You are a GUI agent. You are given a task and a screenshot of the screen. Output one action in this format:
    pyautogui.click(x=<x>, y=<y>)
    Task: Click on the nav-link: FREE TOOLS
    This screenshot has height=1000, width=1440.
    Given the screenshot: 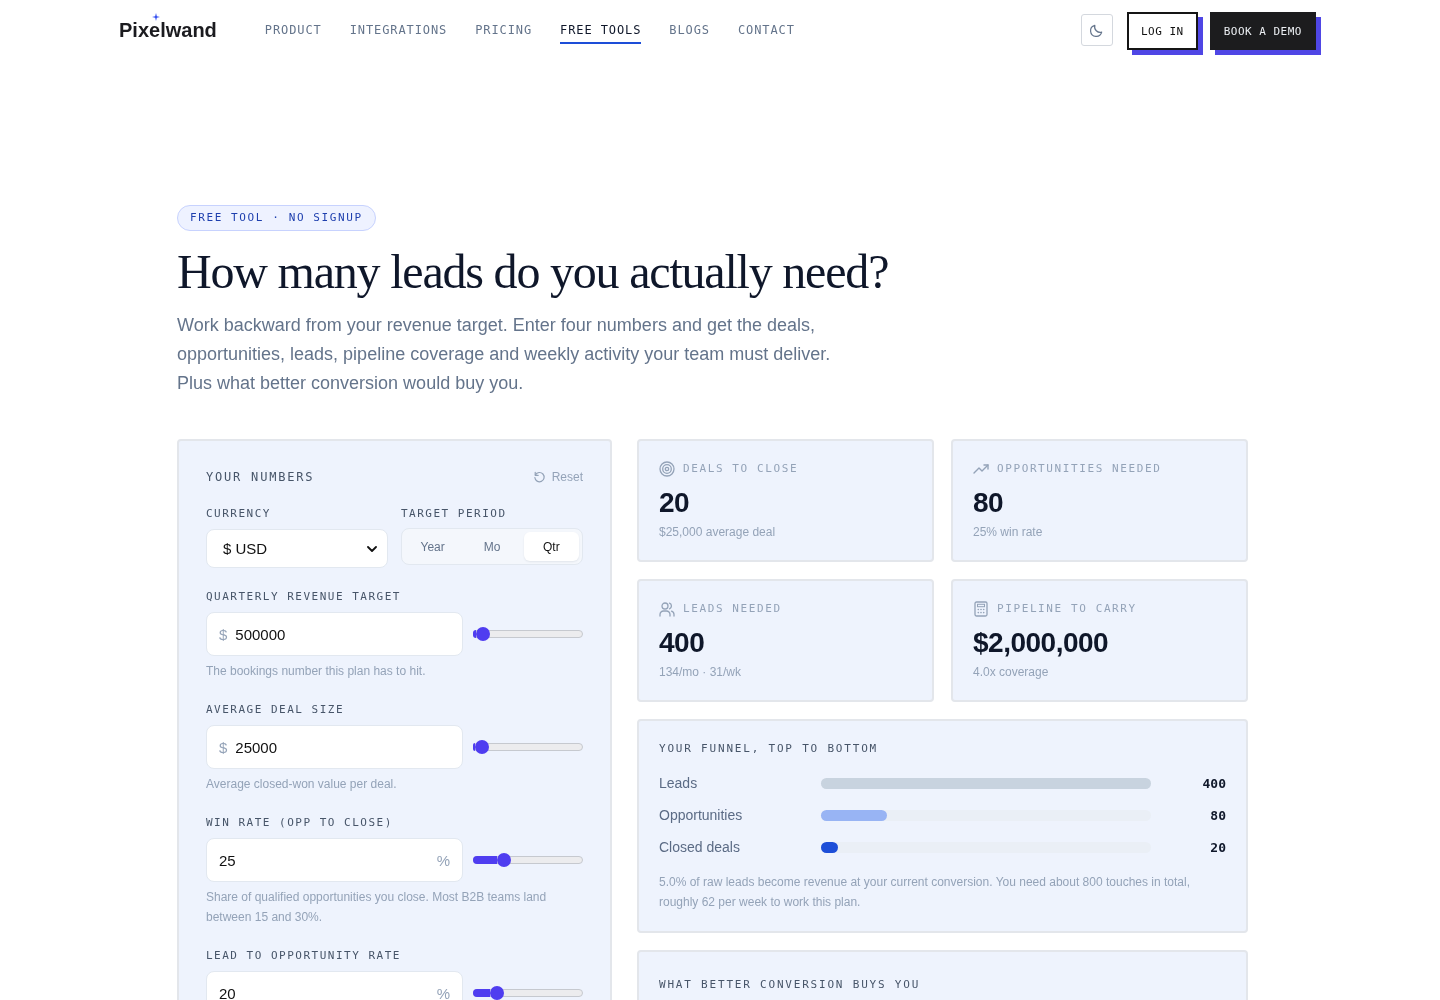 What is the action you would take?
    pyautogui.click(x=601, y=33)
    